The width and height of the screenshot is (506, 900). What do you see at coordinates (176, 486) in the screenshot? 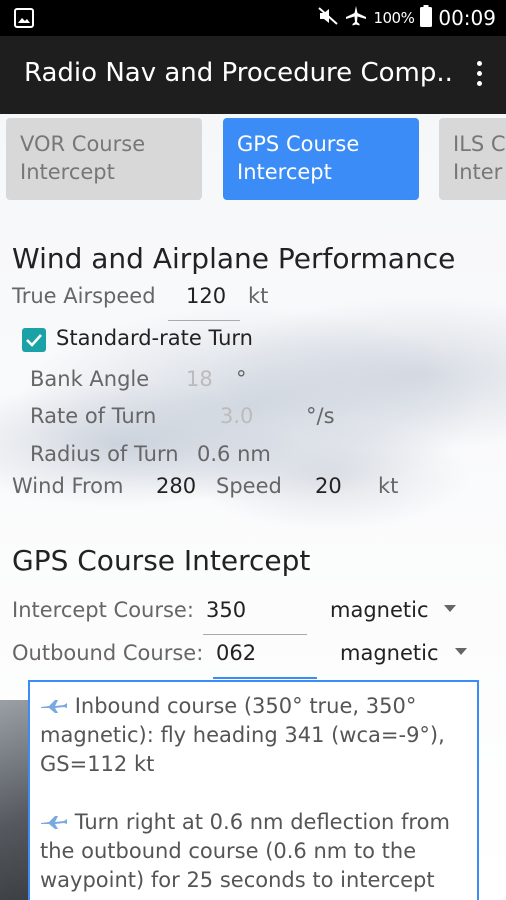
I see `wind-from-input: 280` at bounding box center [176, 486].